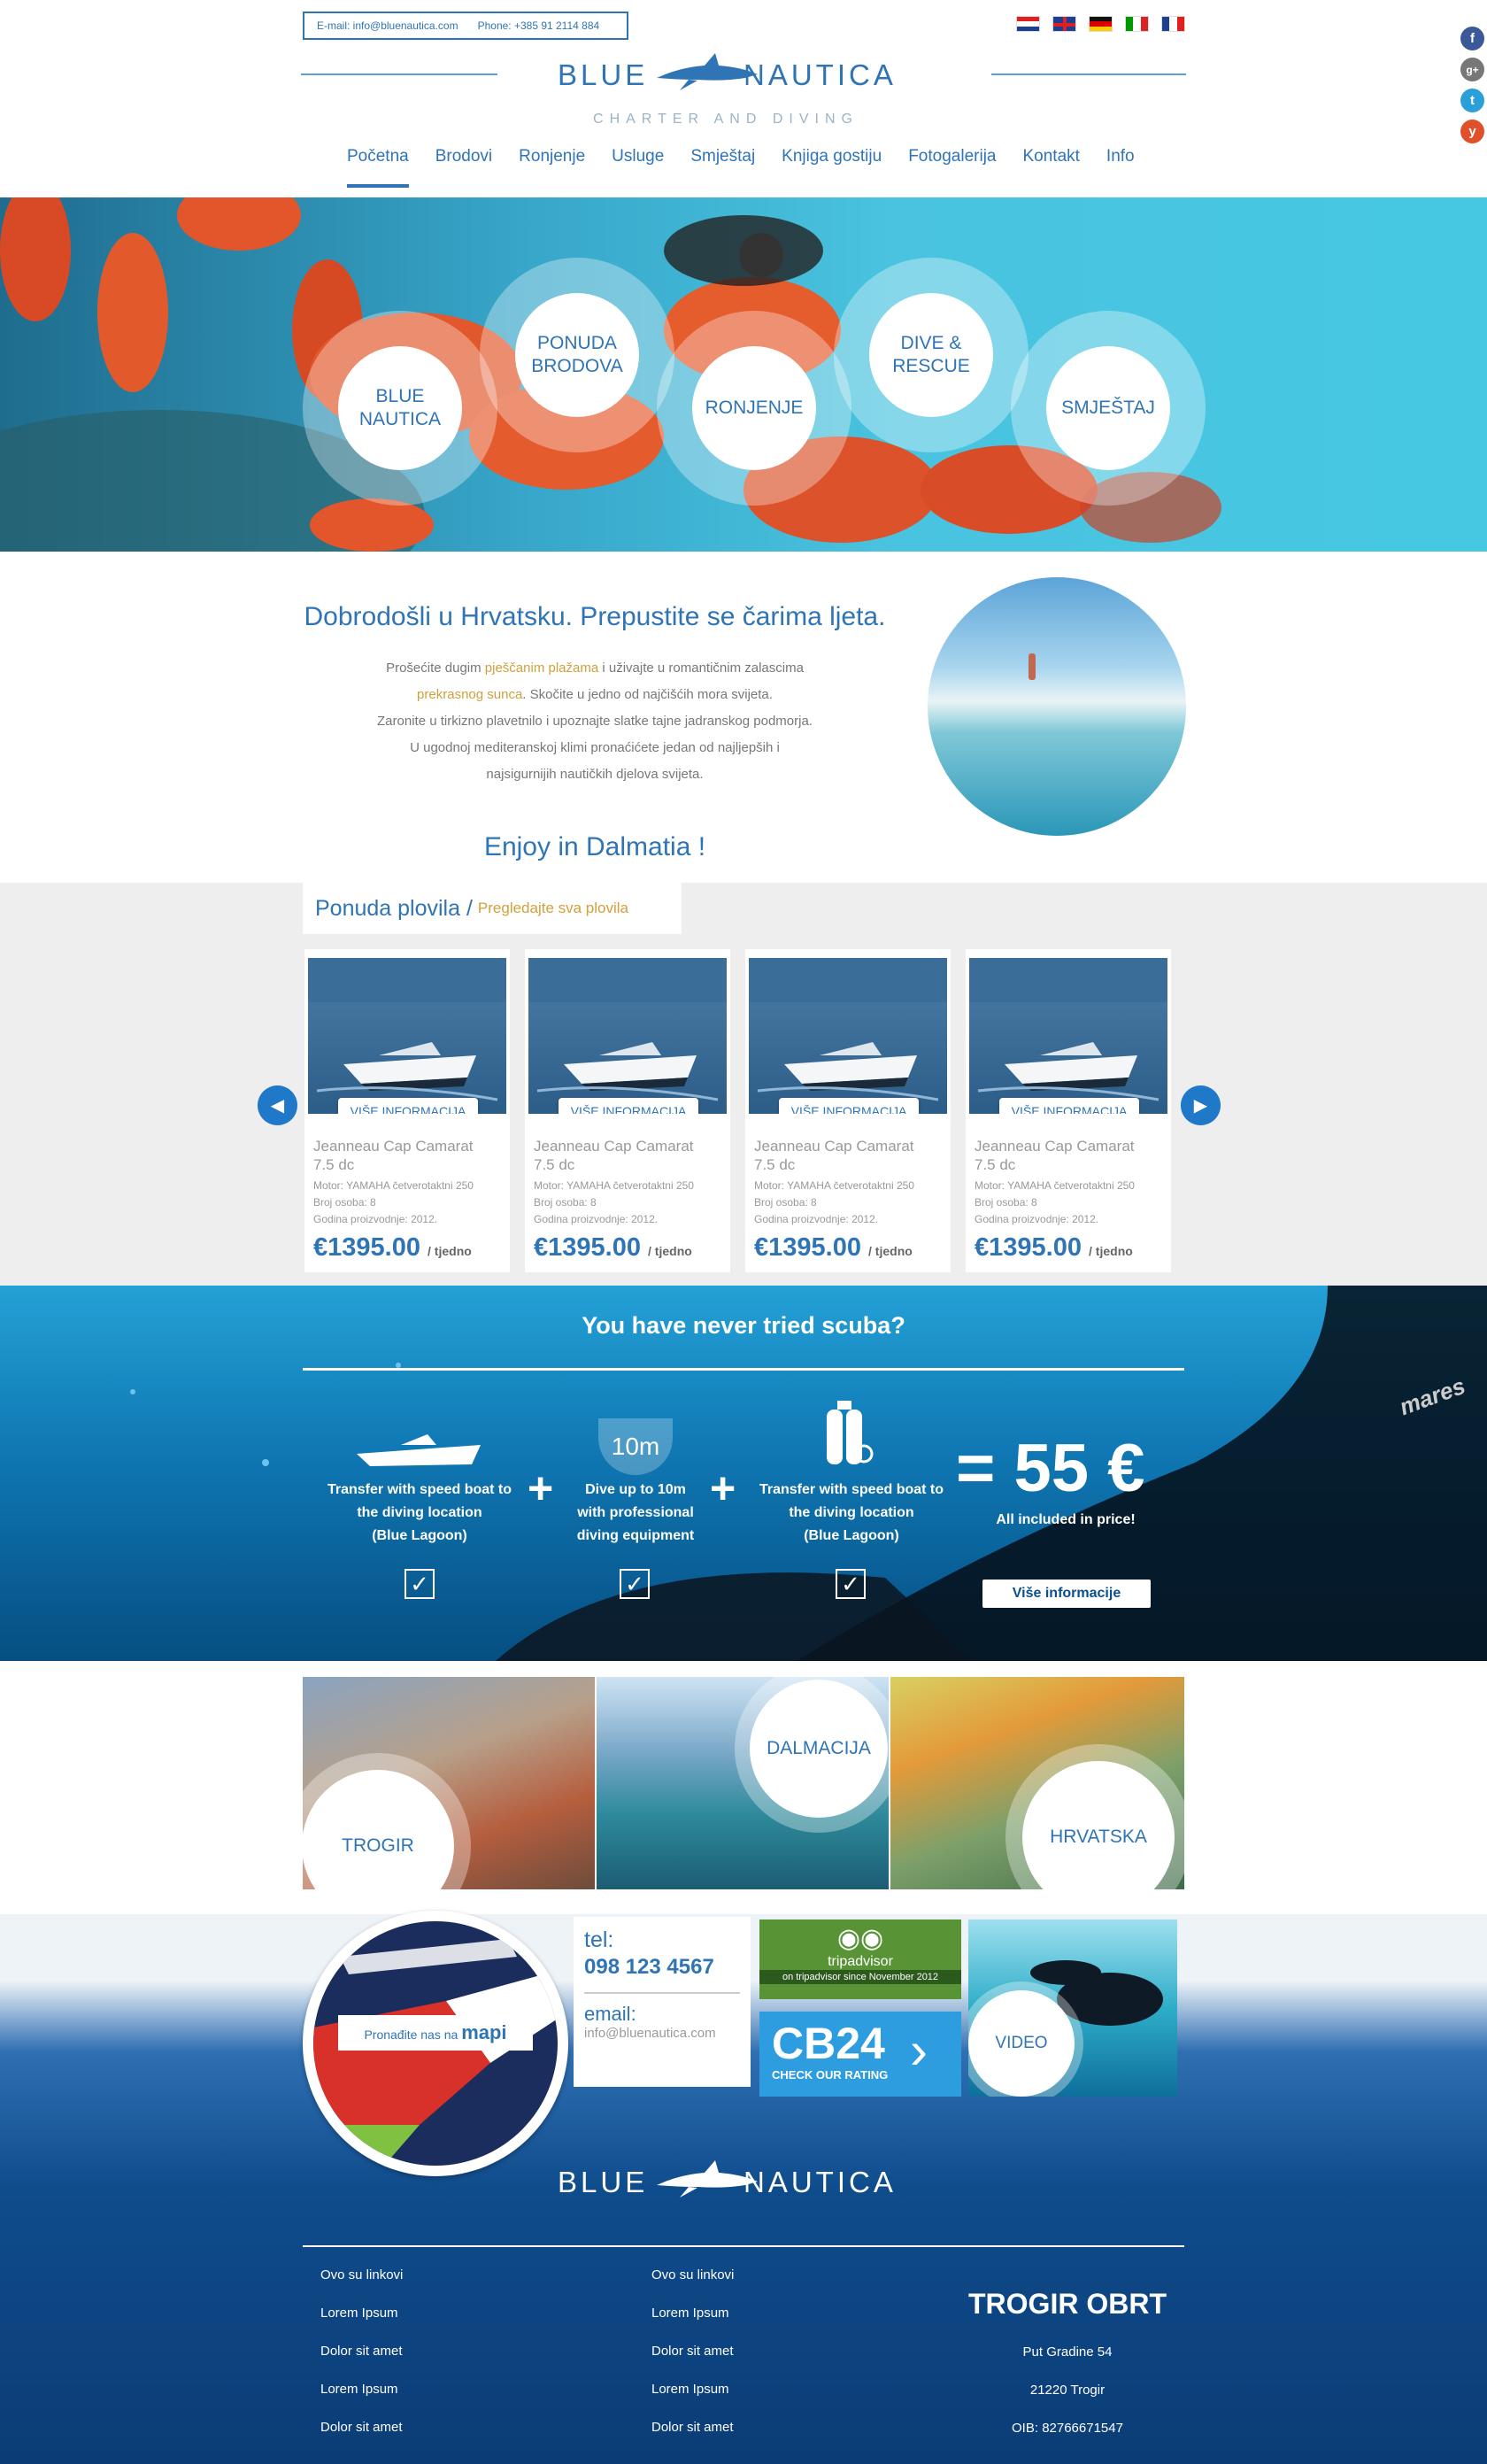 This screenshot has height=2464, width=1487. What do you see at coordinates (1050, 1468) in the screenshot?
I see `scuba-price: = 55 €` at bounding box center [1050, 1468].